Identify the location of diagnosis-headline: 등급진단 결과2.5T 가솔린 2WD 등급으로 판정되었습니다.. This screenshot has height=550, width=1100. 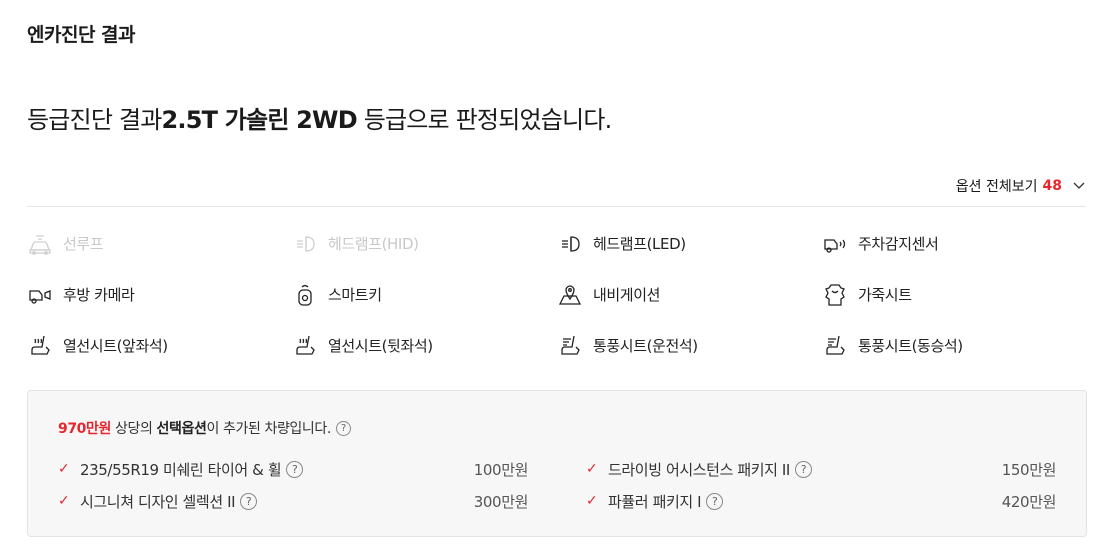
(320, 117).